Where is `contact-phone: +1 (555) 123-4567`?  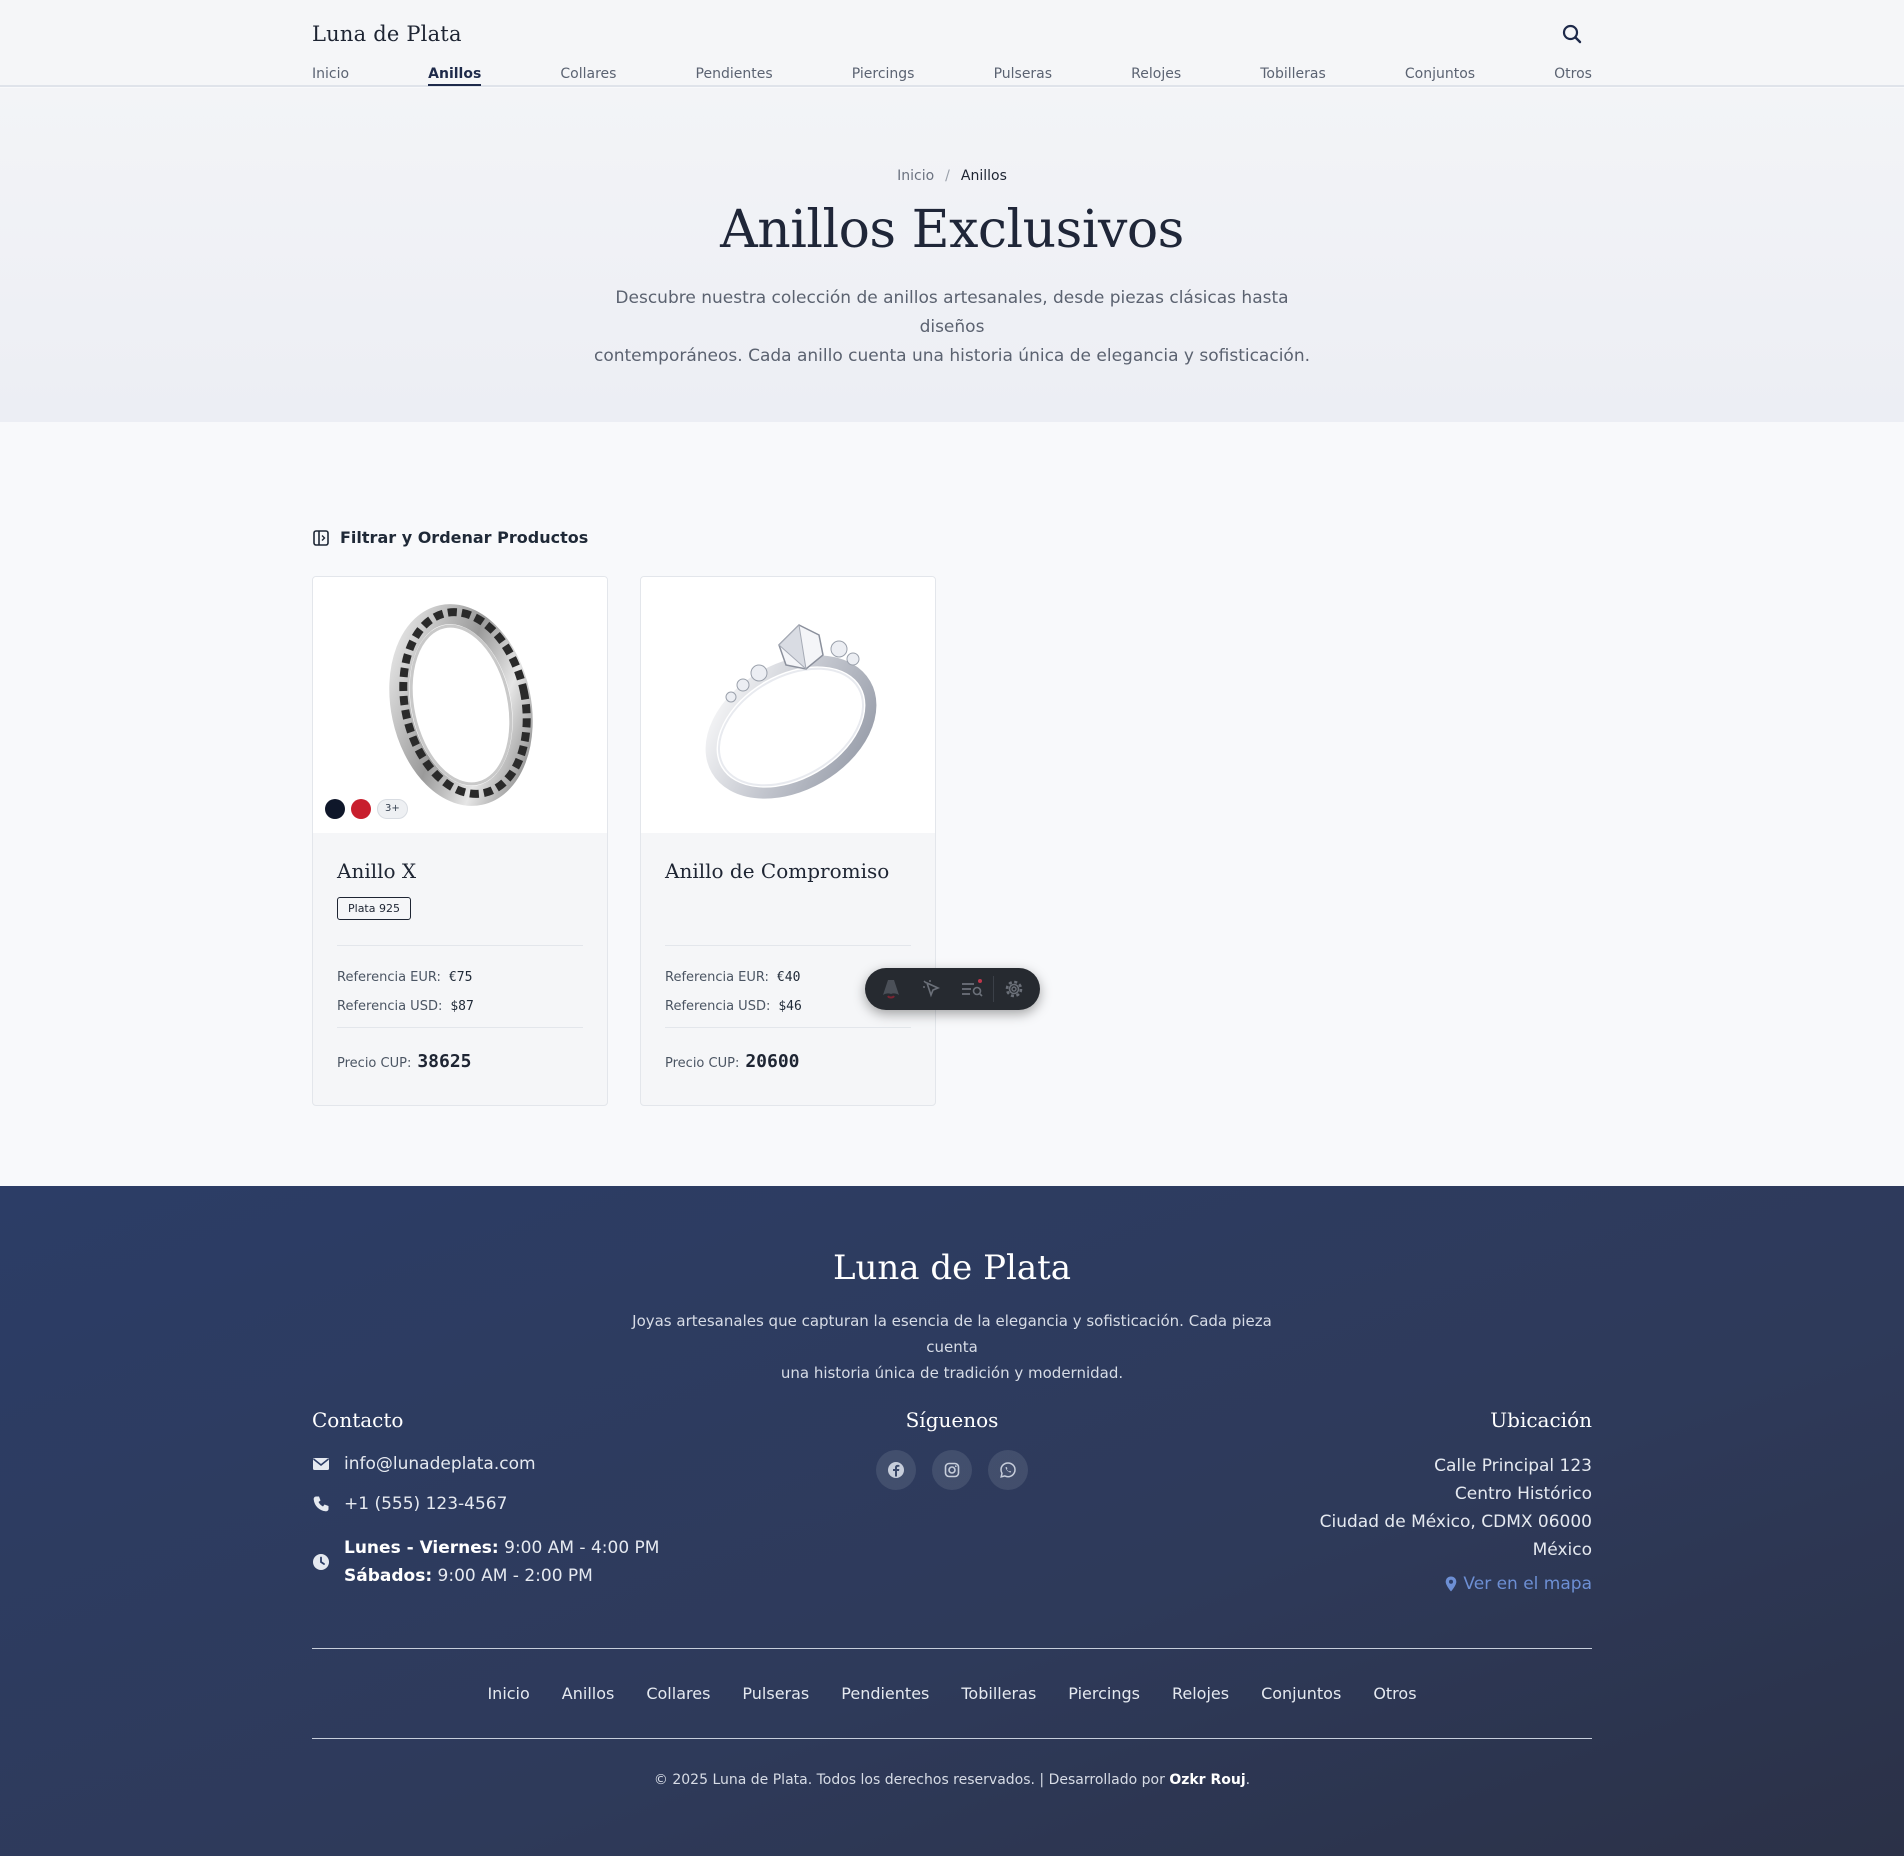
contact-phone: +1 (555) 123-4567 is located at coordinates (409, 1504).